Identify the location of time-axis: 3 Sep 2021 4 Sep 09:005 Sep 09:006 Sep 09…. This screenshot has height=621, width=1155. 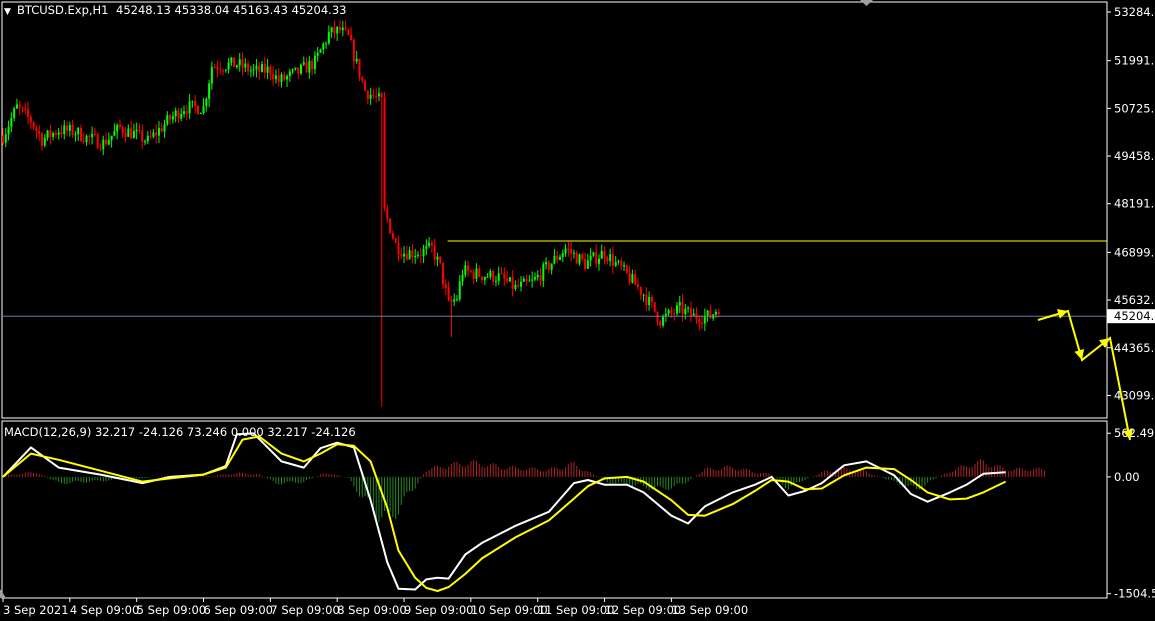
(375, 607).